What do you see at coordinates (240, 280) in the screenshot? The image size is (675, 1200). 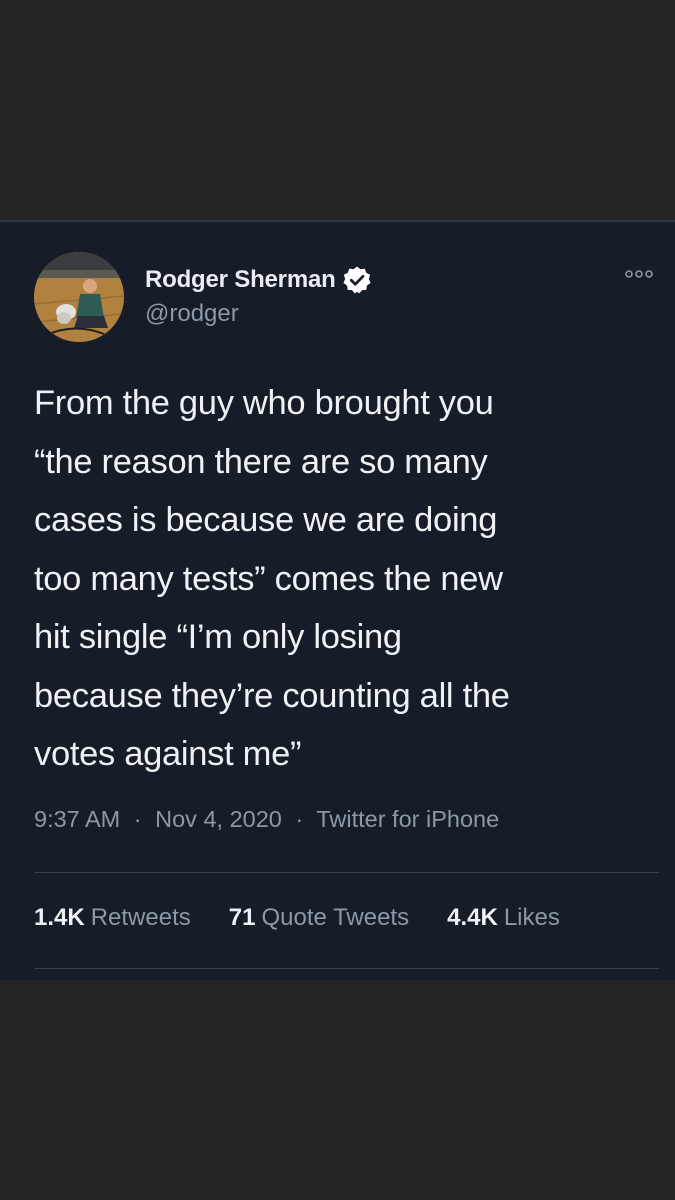 I see `author-display-name: Rodger Sherman` at bounding box center [240, 280].